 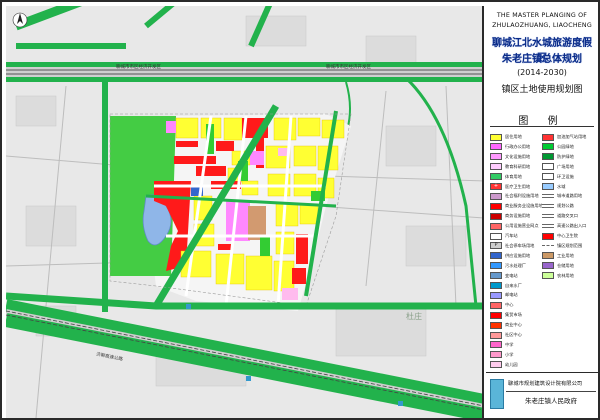 I want to click on legend-label: 汽车站, so click(x=511, y=235).